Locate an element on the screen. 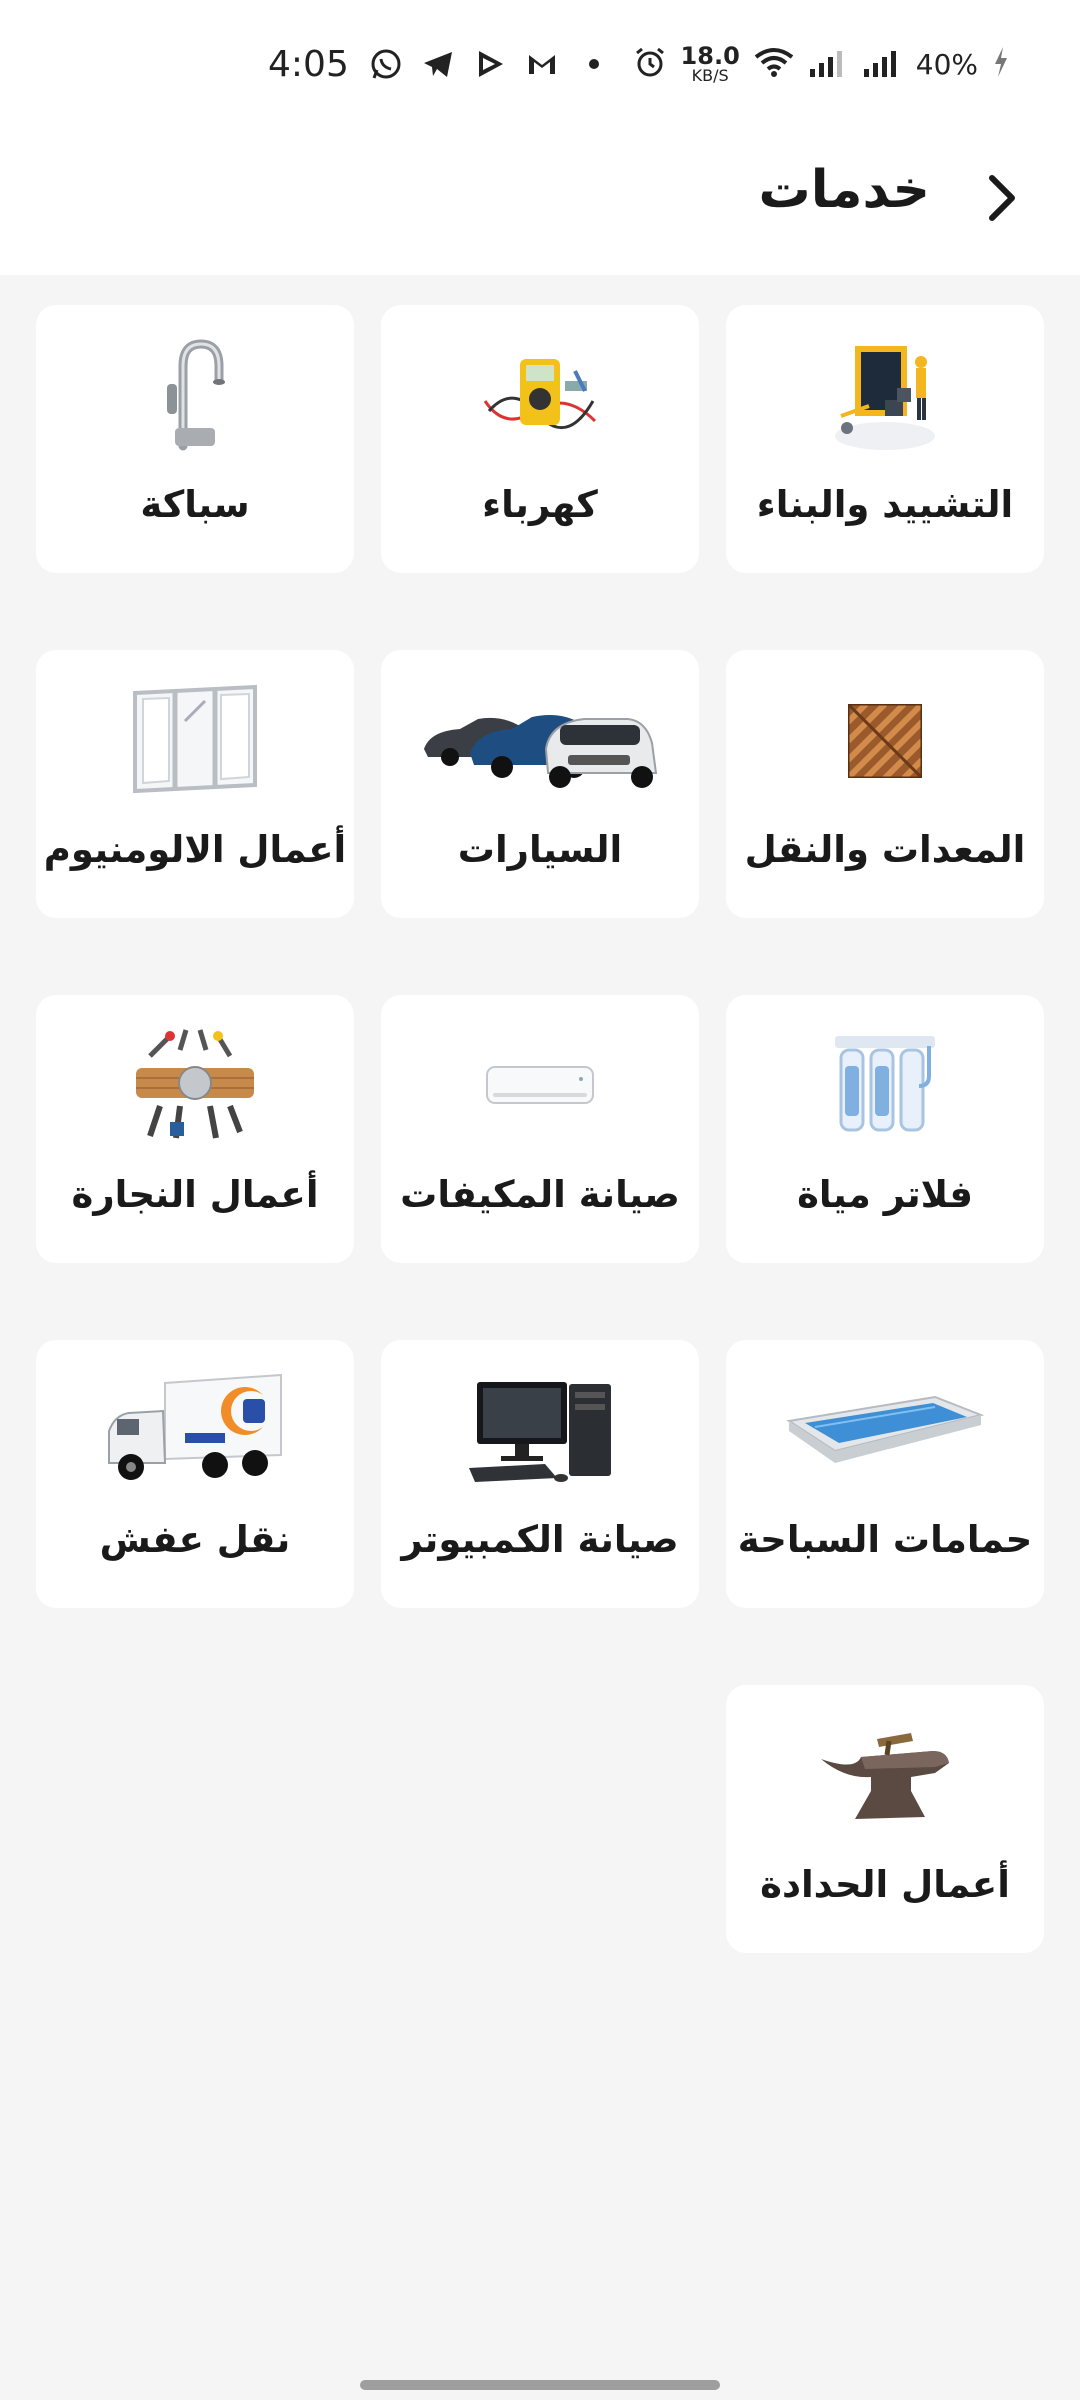 The image size is (1080, 2400). gmail-icon is located at coordinates (542, 64).